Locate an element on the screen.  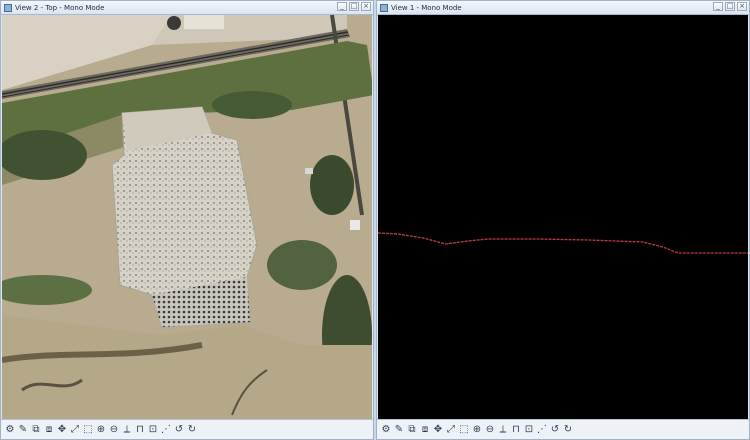
terrain-profile-line is located at coordinates (563, 243).